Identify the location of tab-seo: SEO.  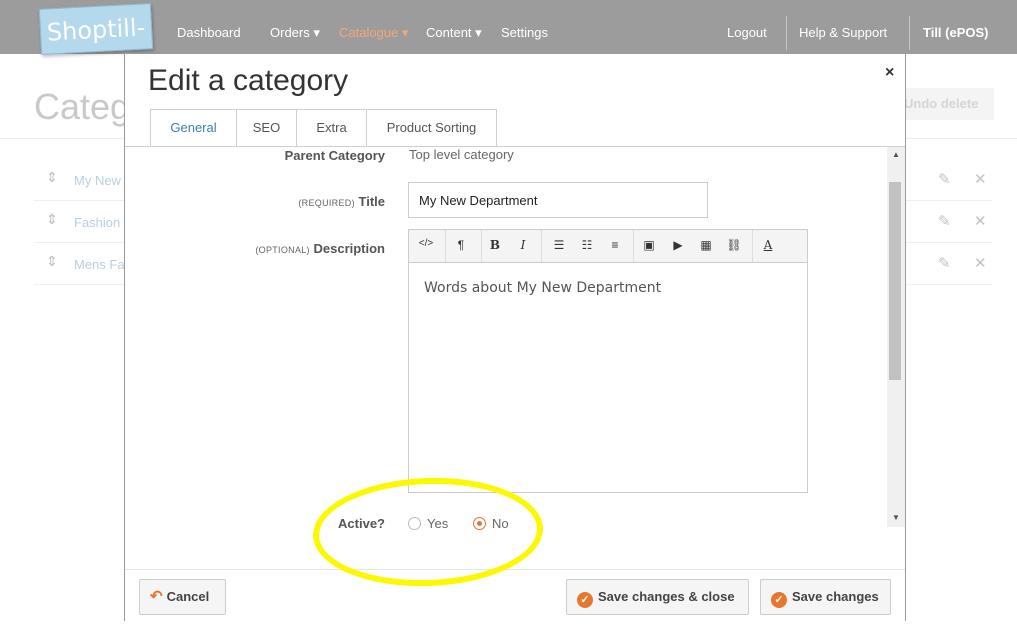
(266, 127).